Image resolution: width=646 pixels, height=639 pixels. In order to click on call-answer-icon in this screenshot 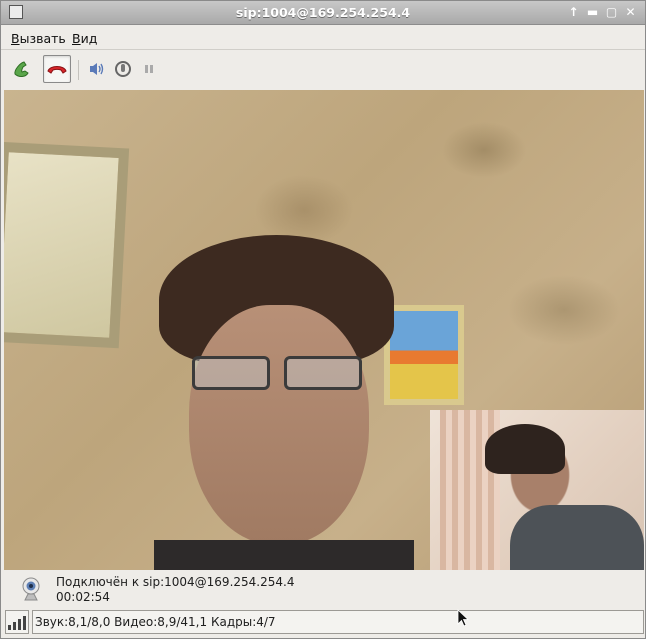, I will do `click(21, 69)`.